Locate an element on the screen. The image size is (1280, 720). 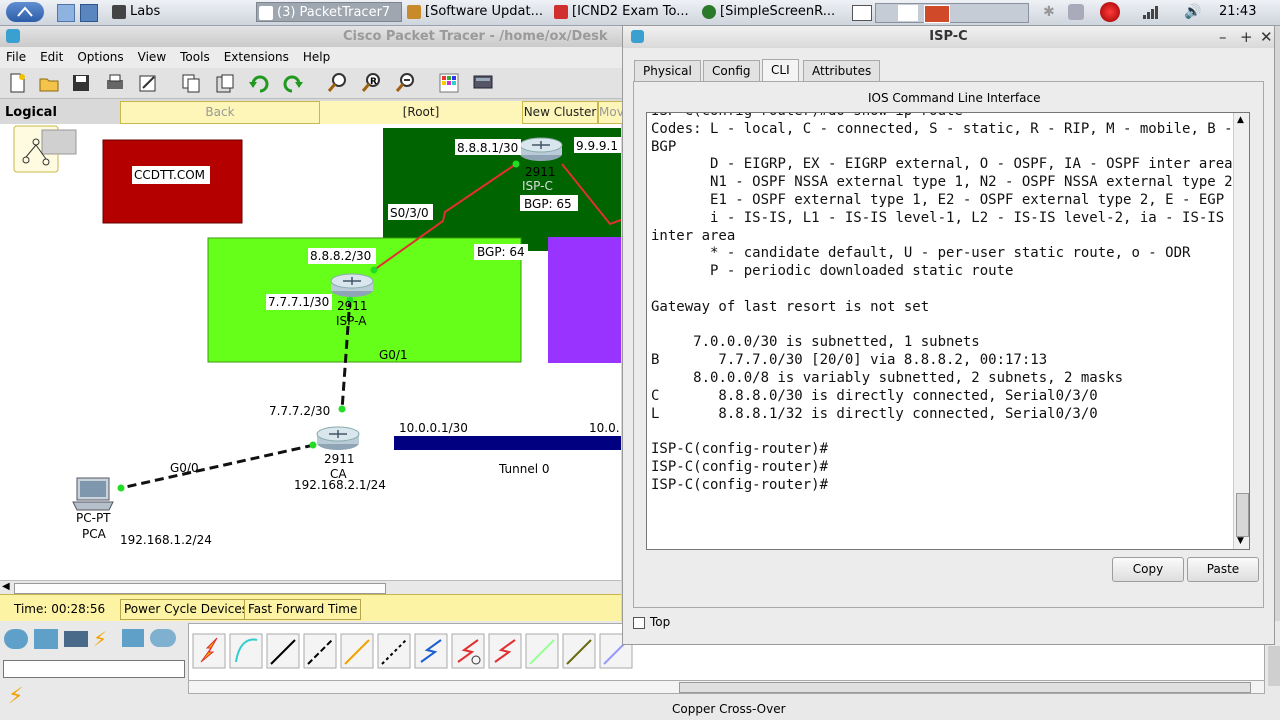
close-icon: ✕ is located at coordinates (1266, 37).